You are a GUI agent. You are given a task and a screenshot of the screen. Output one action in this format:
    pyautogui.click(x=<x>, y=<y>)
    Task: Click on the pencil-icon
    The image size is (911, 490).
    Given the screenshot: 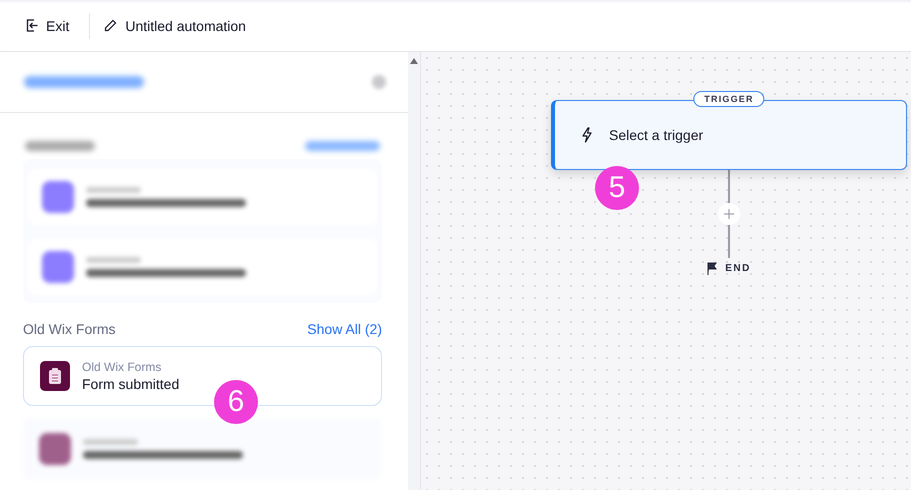 What is the action you would take?
    pyautogui.click(x=111, y=25)
    